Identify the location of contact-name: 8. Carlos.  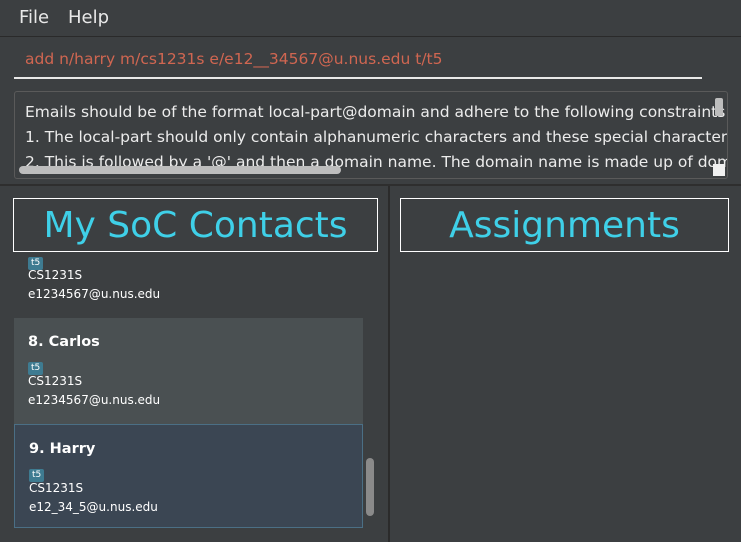
(64, 342).